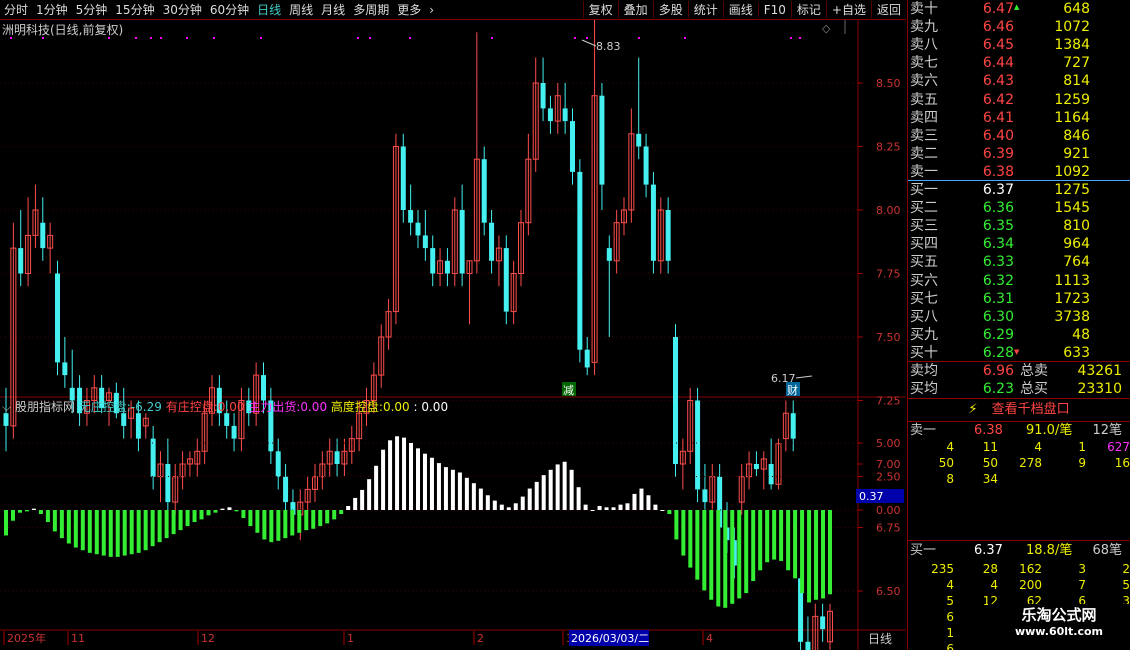 The height and width of the screenshot is (650, 1130). Describe the element at coordinates (1020, 136) in the screenshot. I see `order-book-row: 卖三 6.40 846` at that location.